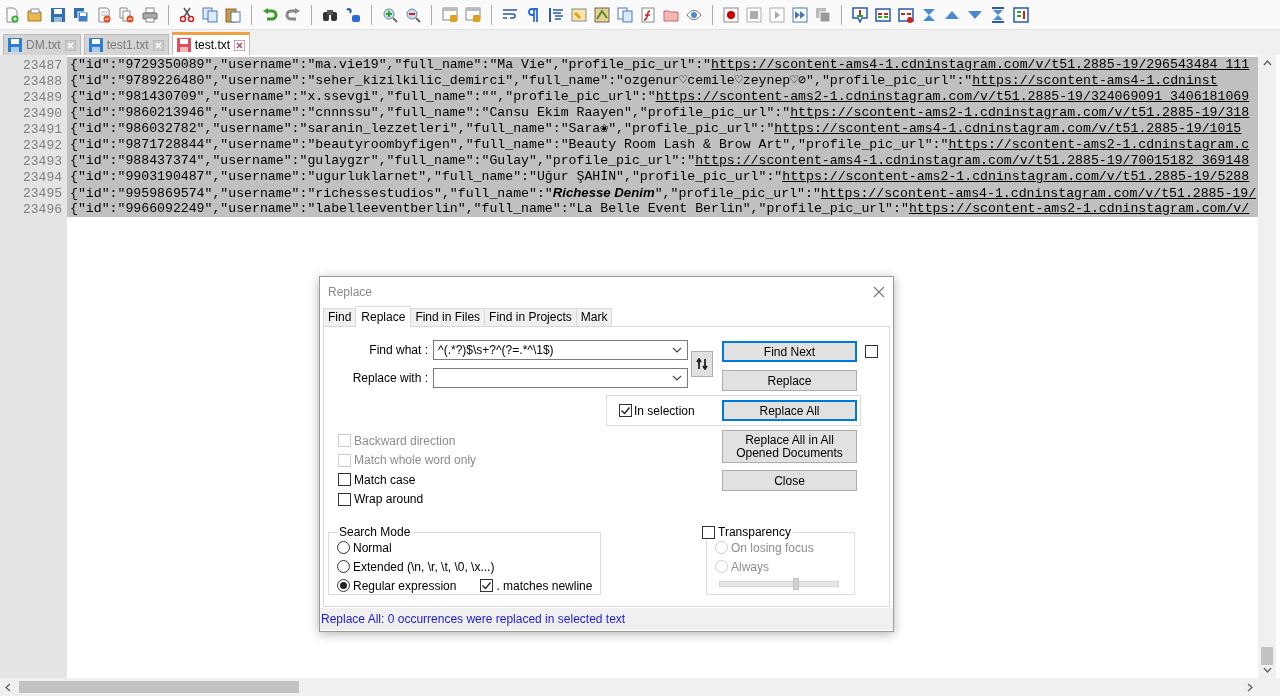 The image size is (1280, 696). I want to click on line-number: 23490, so click(42, 113).